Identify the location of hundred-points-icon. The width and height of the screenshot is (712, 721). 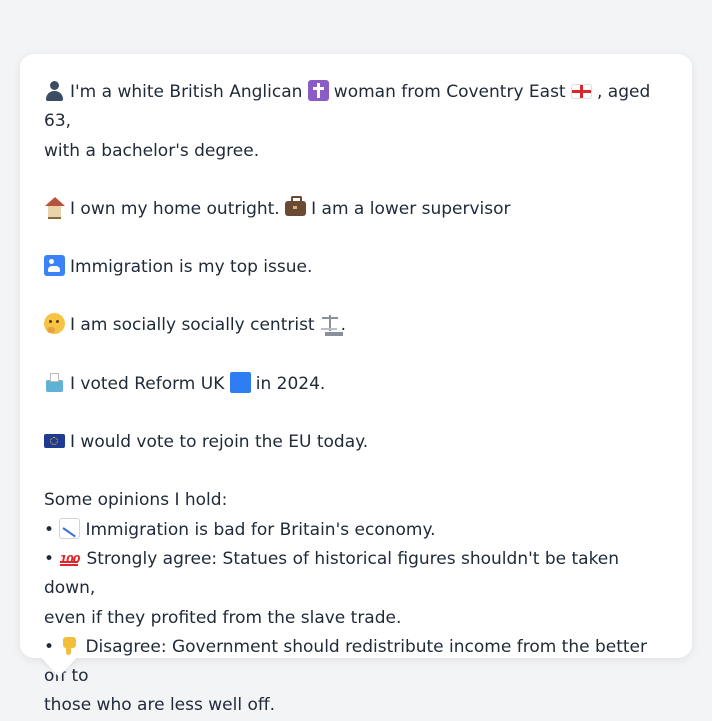
(70, 559).